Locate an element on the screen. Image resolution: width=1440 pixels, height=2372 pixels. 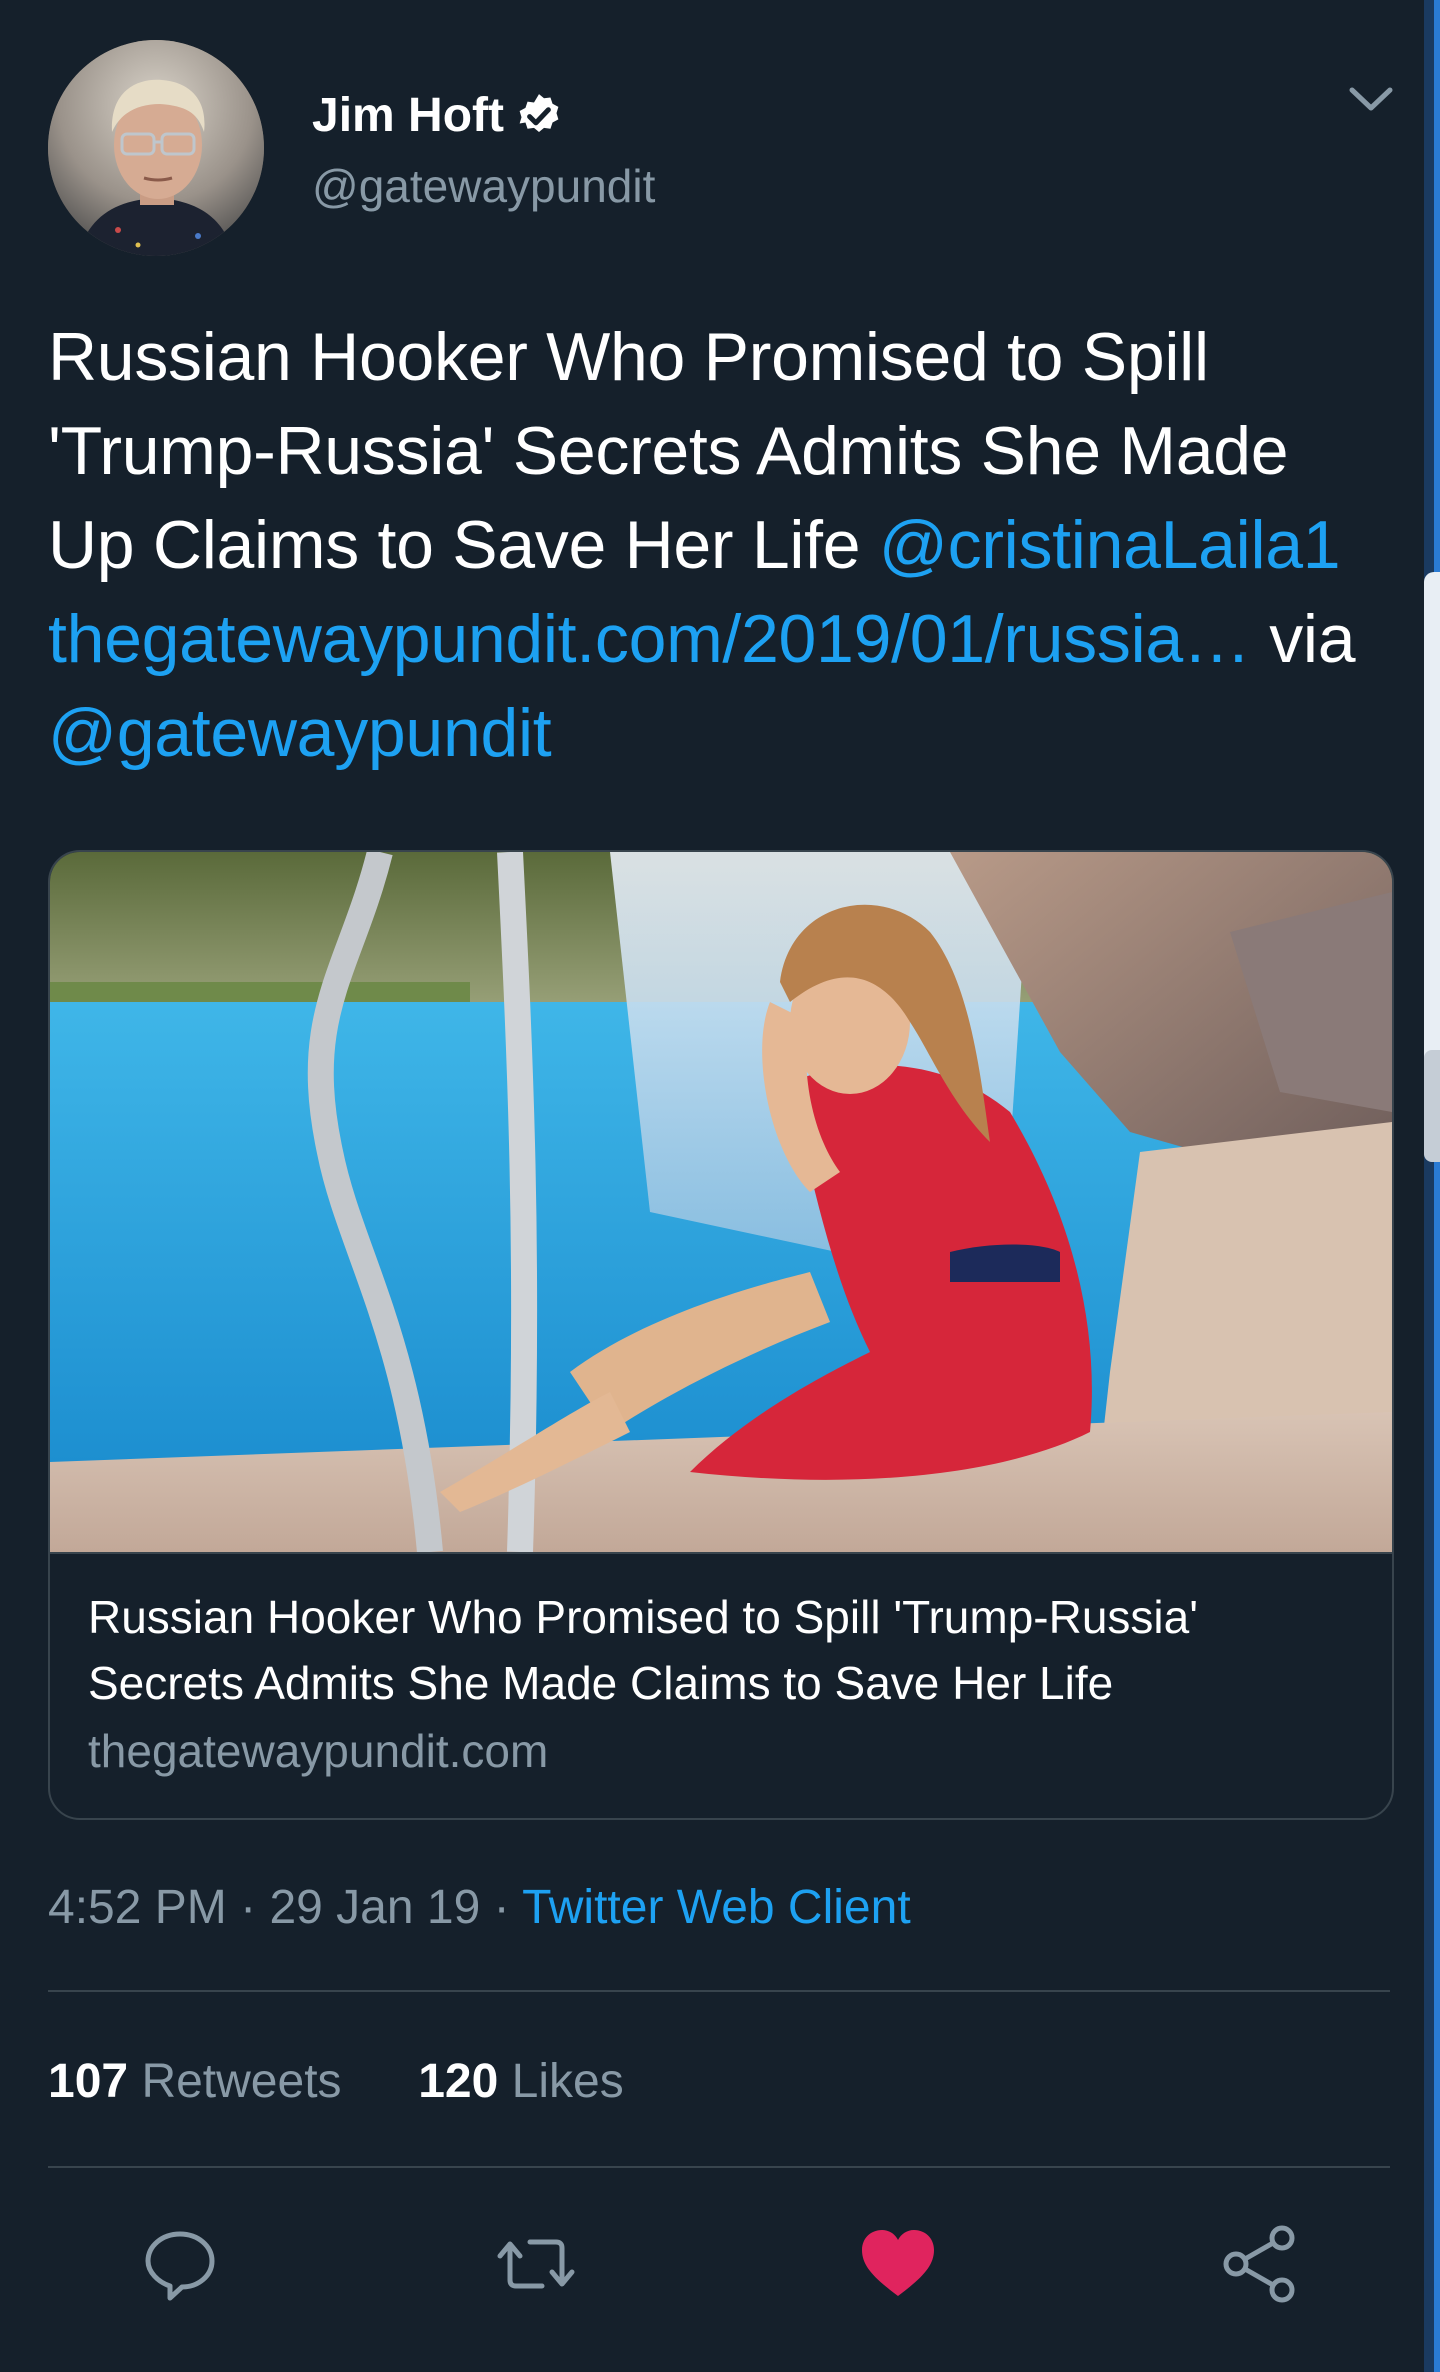
author-handle: @gatewaypundit is located at coordinates (483, 186).